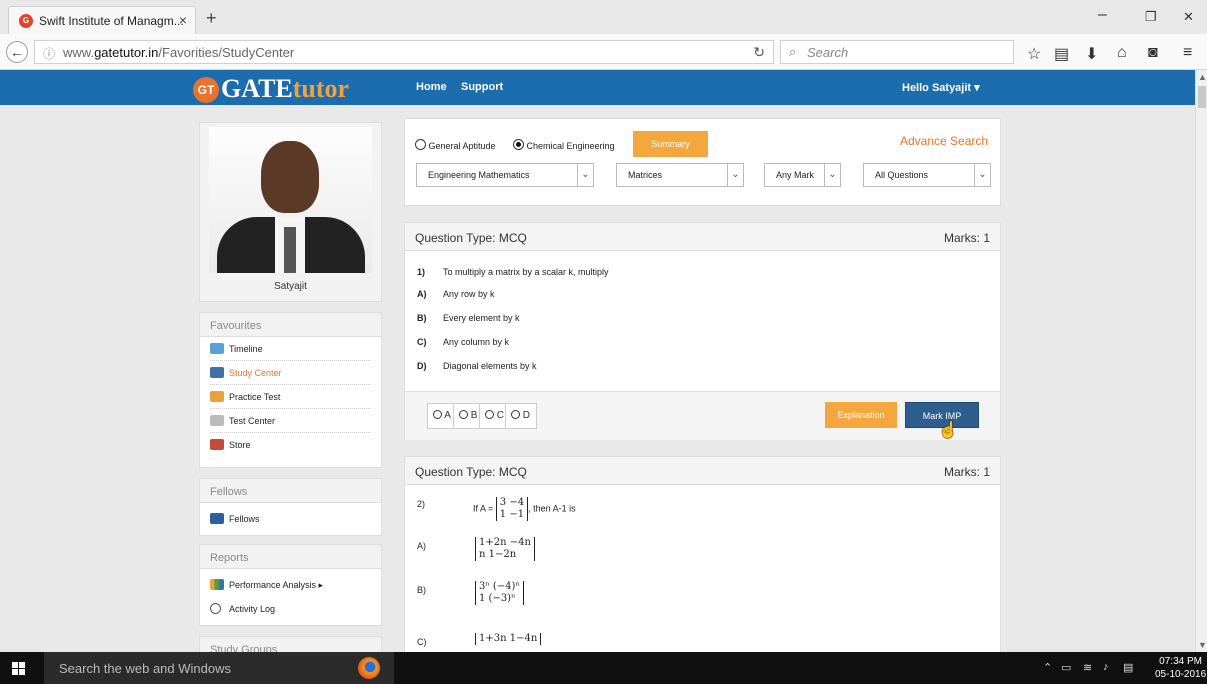 The image size is (1207, 684). What do you see at coordinates (941, 87) in the screenshot?
I see `user-menu: Hello Satyajit ▾` at bounding box center [941, 87].